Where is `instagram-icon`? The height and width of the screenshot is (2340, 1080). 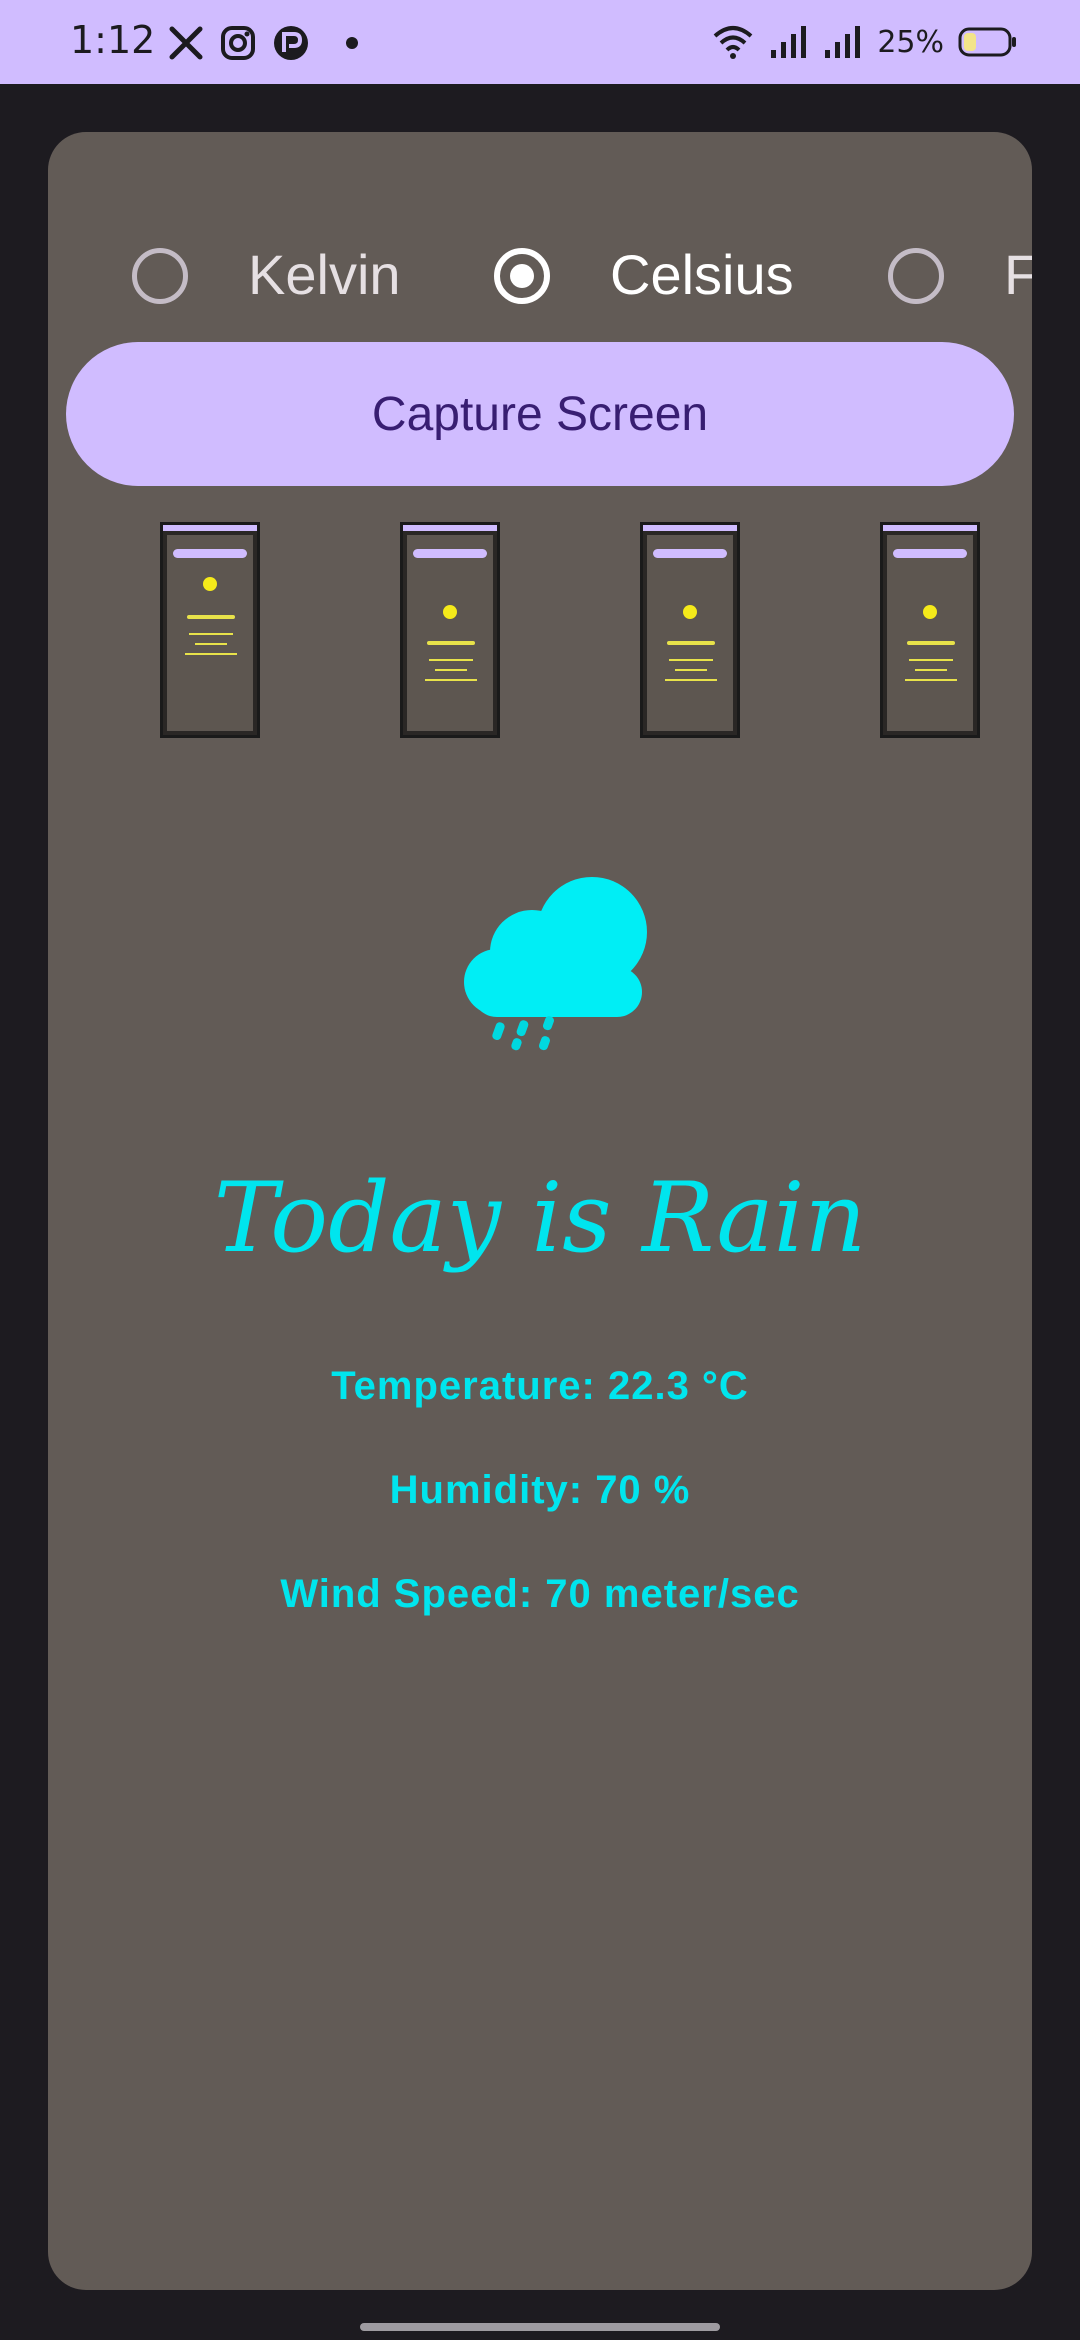
instagram-icon is located at coordinates (238, 43).